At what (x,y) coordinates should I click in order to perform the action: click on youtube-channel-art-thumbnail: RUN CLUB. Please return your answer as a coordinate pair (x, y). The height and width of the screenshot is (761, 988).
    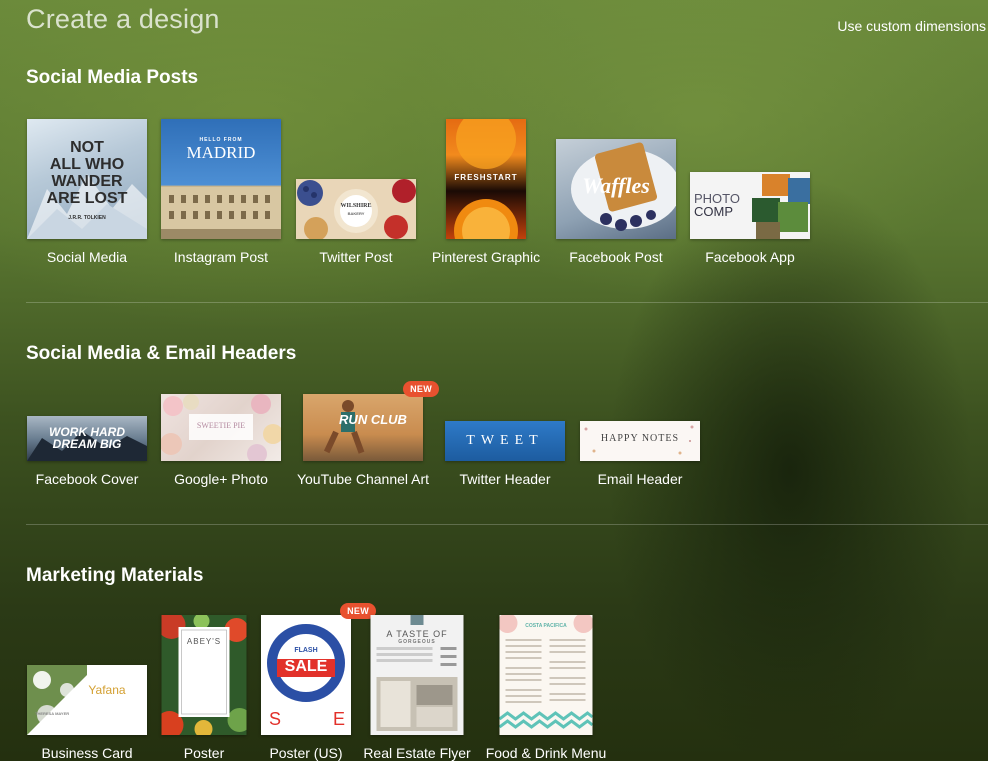
    Looking at the image, I should click on (363, 427).